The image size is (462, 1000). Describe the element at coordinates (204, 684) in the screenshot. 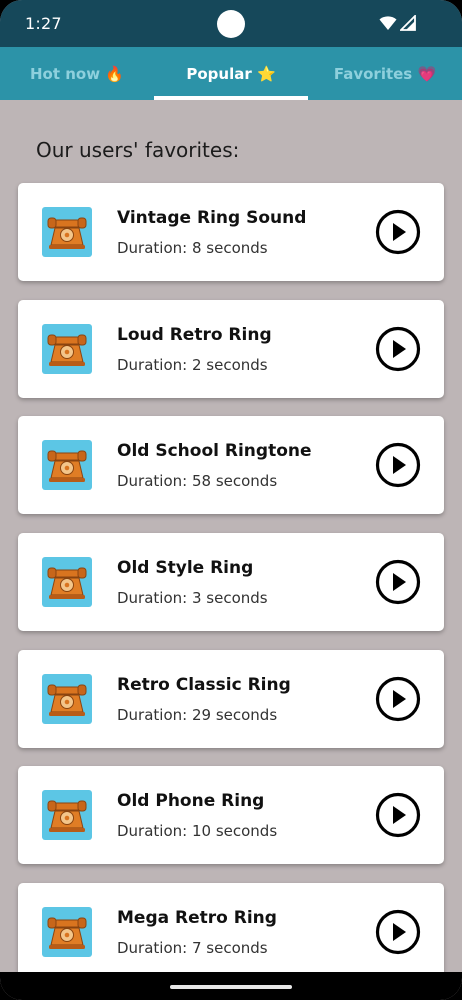

I see `ringtone-title: Retro Classic Ring` at that location.